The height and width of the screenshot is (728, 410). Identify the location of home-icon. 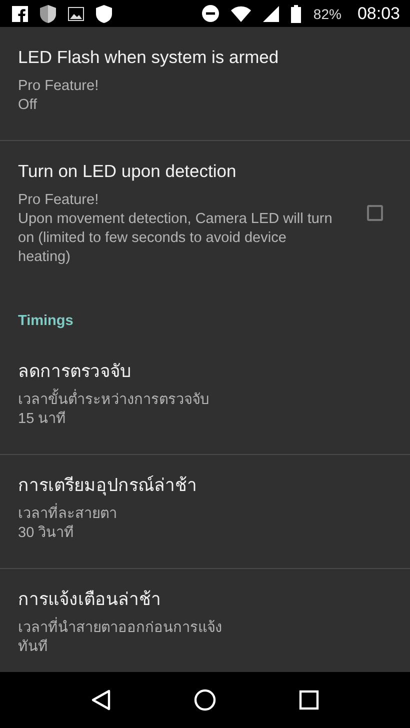
(205, 700).